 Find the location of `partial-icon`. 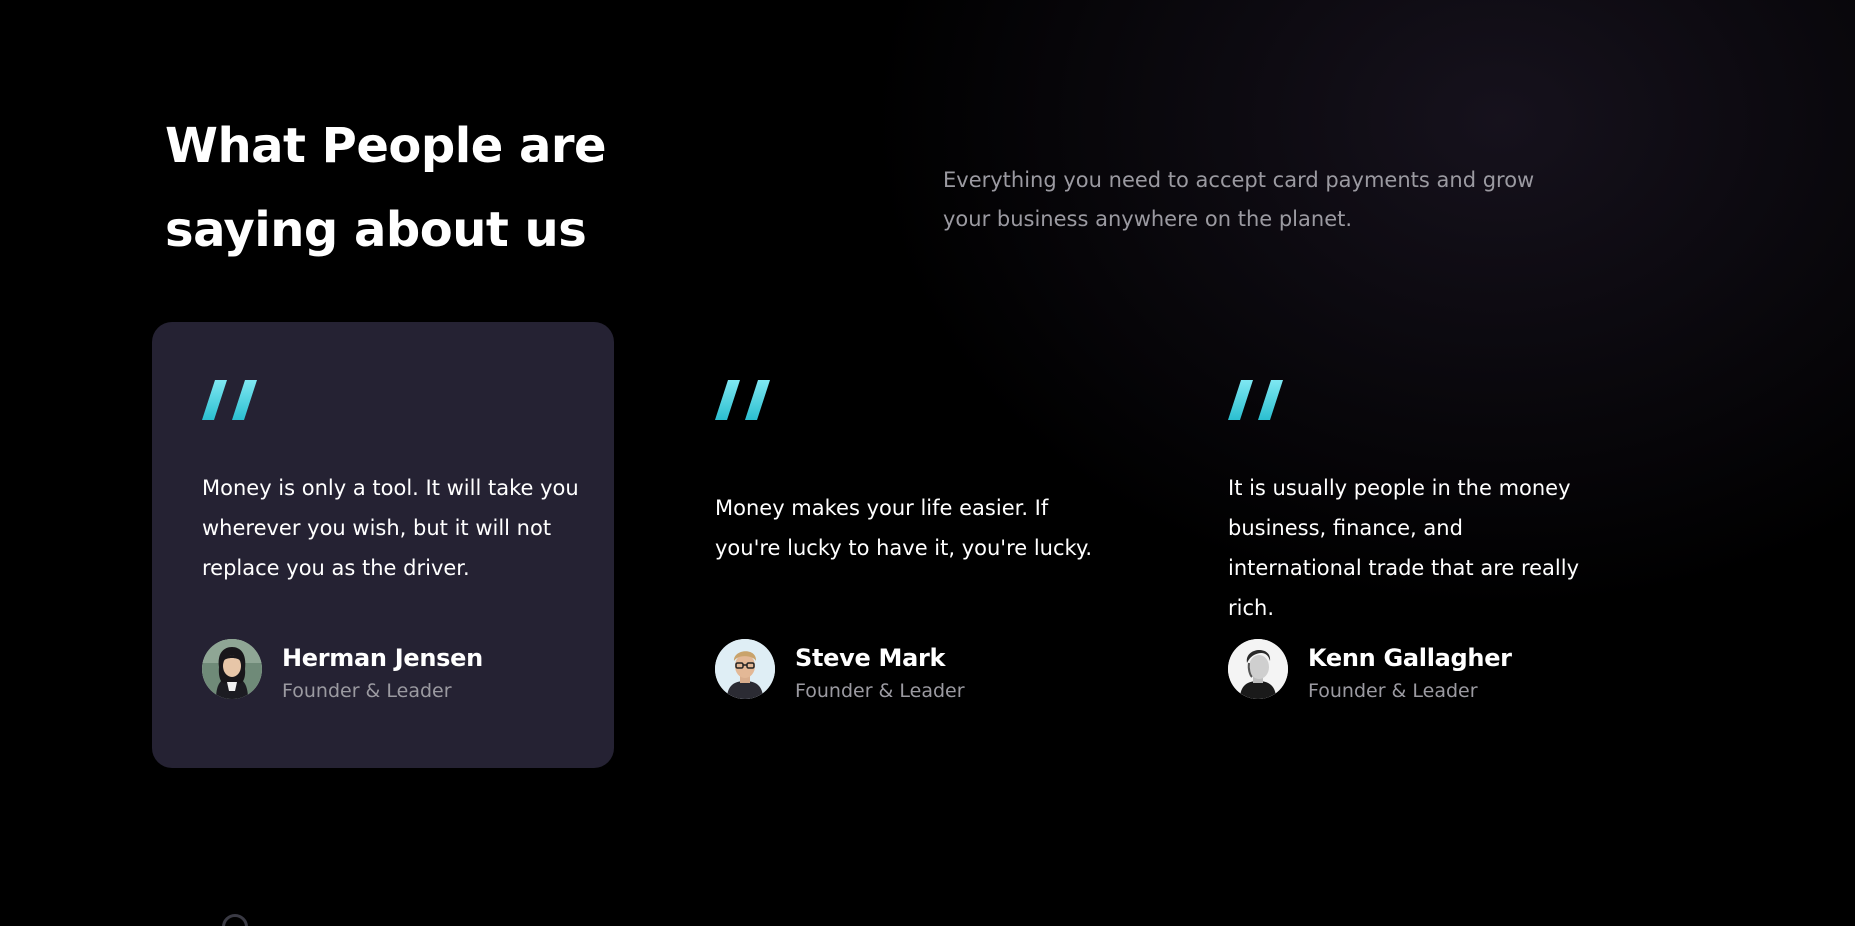

partial-icon is located at coordinates (235, 920).